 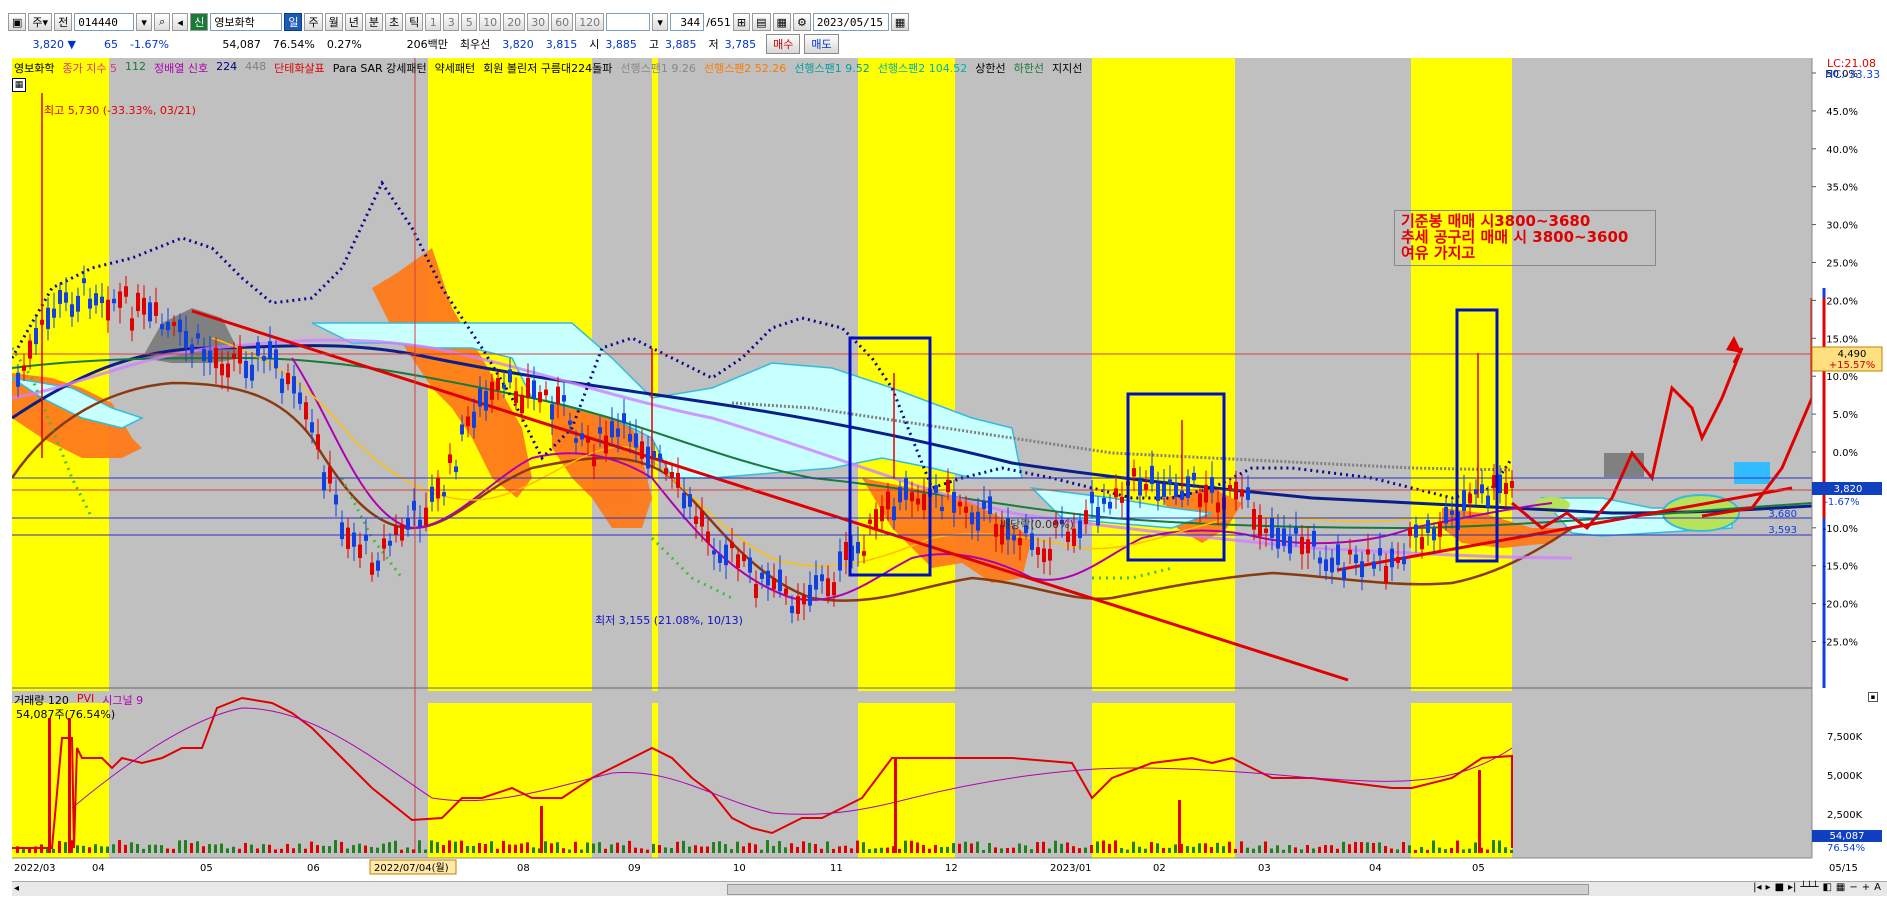 I want to click on sell-button: 매도, so click(x=821, y=44).